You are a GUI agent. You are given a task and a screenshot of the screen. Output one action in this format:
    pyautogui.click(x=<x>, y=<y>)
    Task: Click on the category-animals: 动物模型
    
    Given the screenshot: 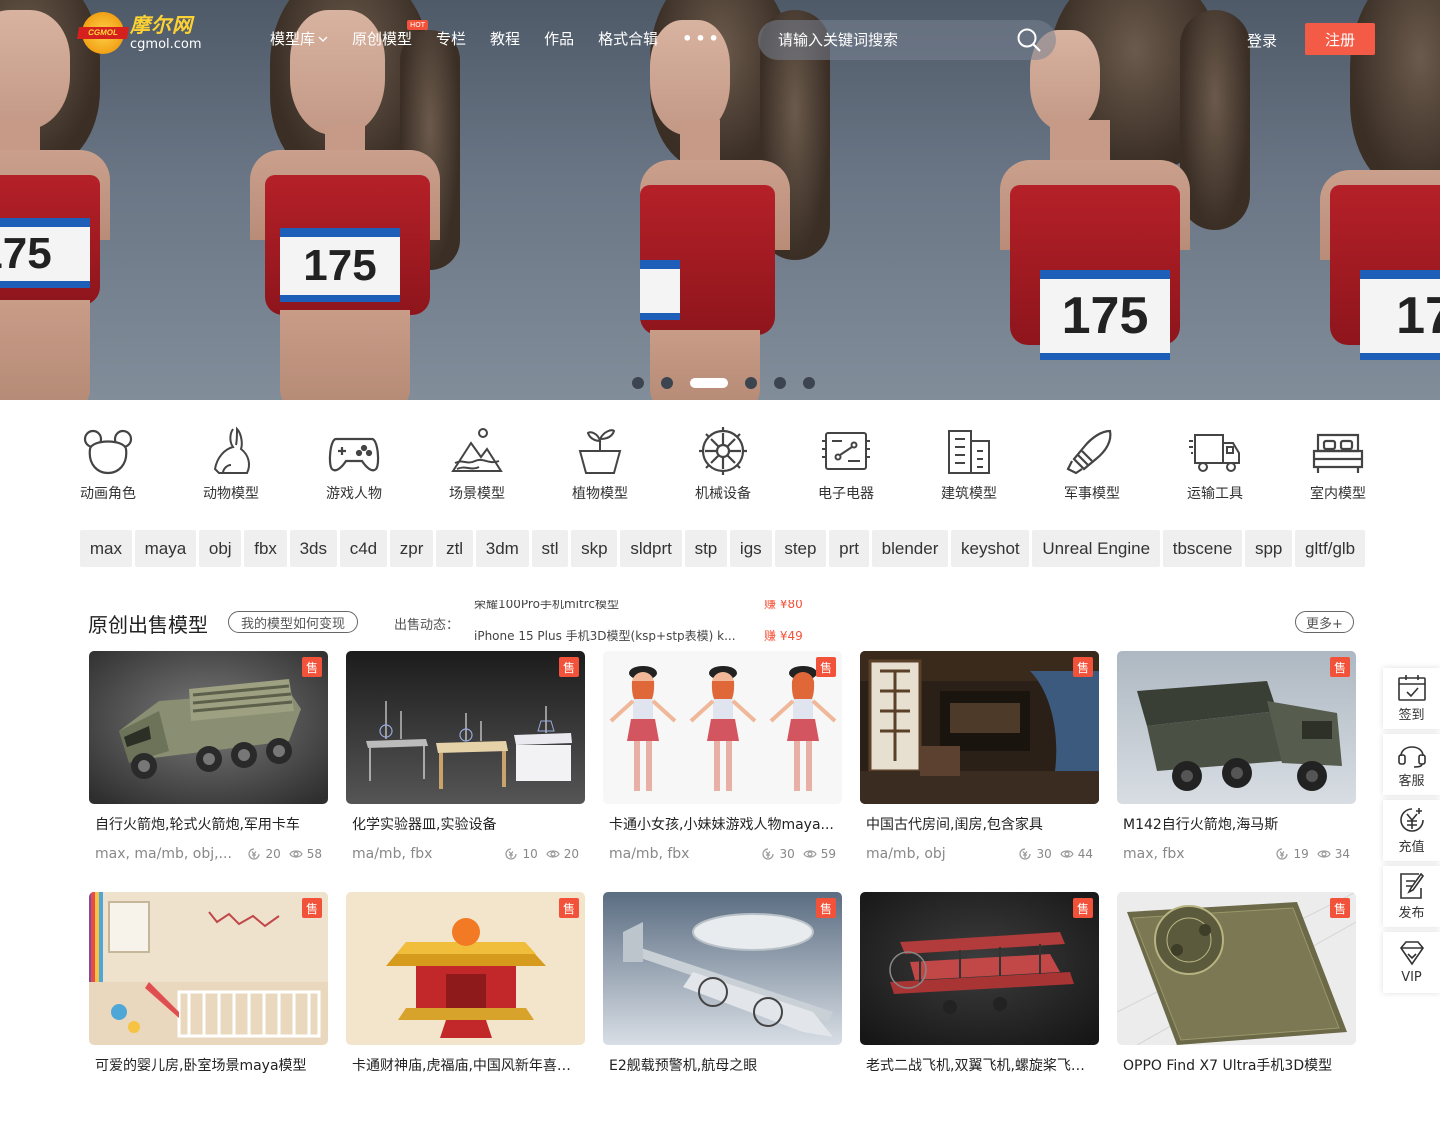 What is the action you would take?
    pyautogui.click(x=231, y=464)
    